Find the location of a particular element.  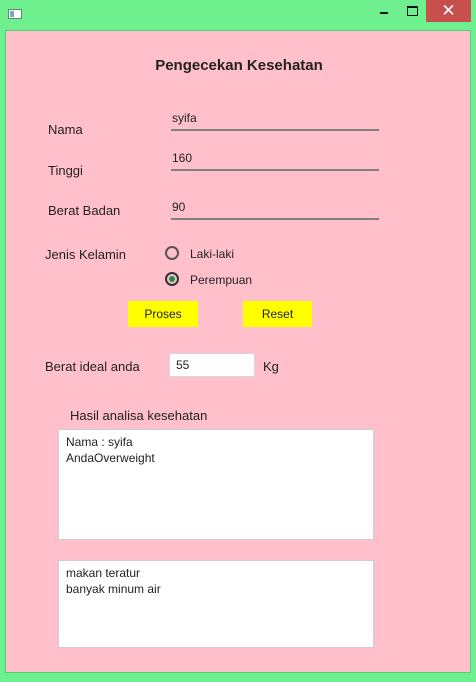

maximize-icon is located at coordinates (412, 11).